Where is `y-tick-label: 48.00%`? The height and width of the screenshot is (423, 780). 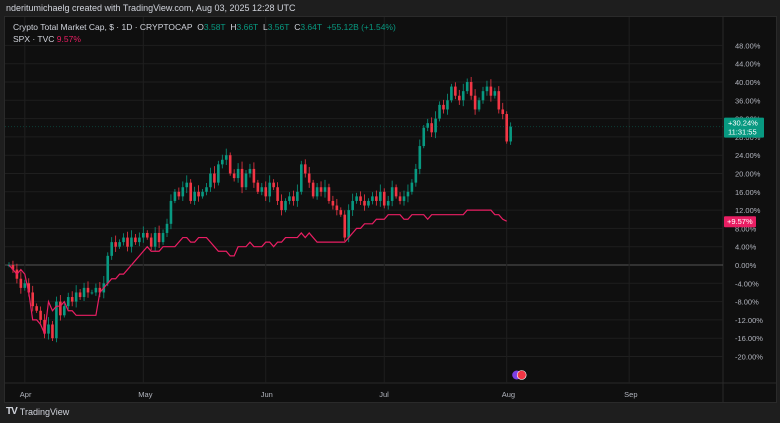 y-tick-label: 48.00% is located at coordinates (748, 45).